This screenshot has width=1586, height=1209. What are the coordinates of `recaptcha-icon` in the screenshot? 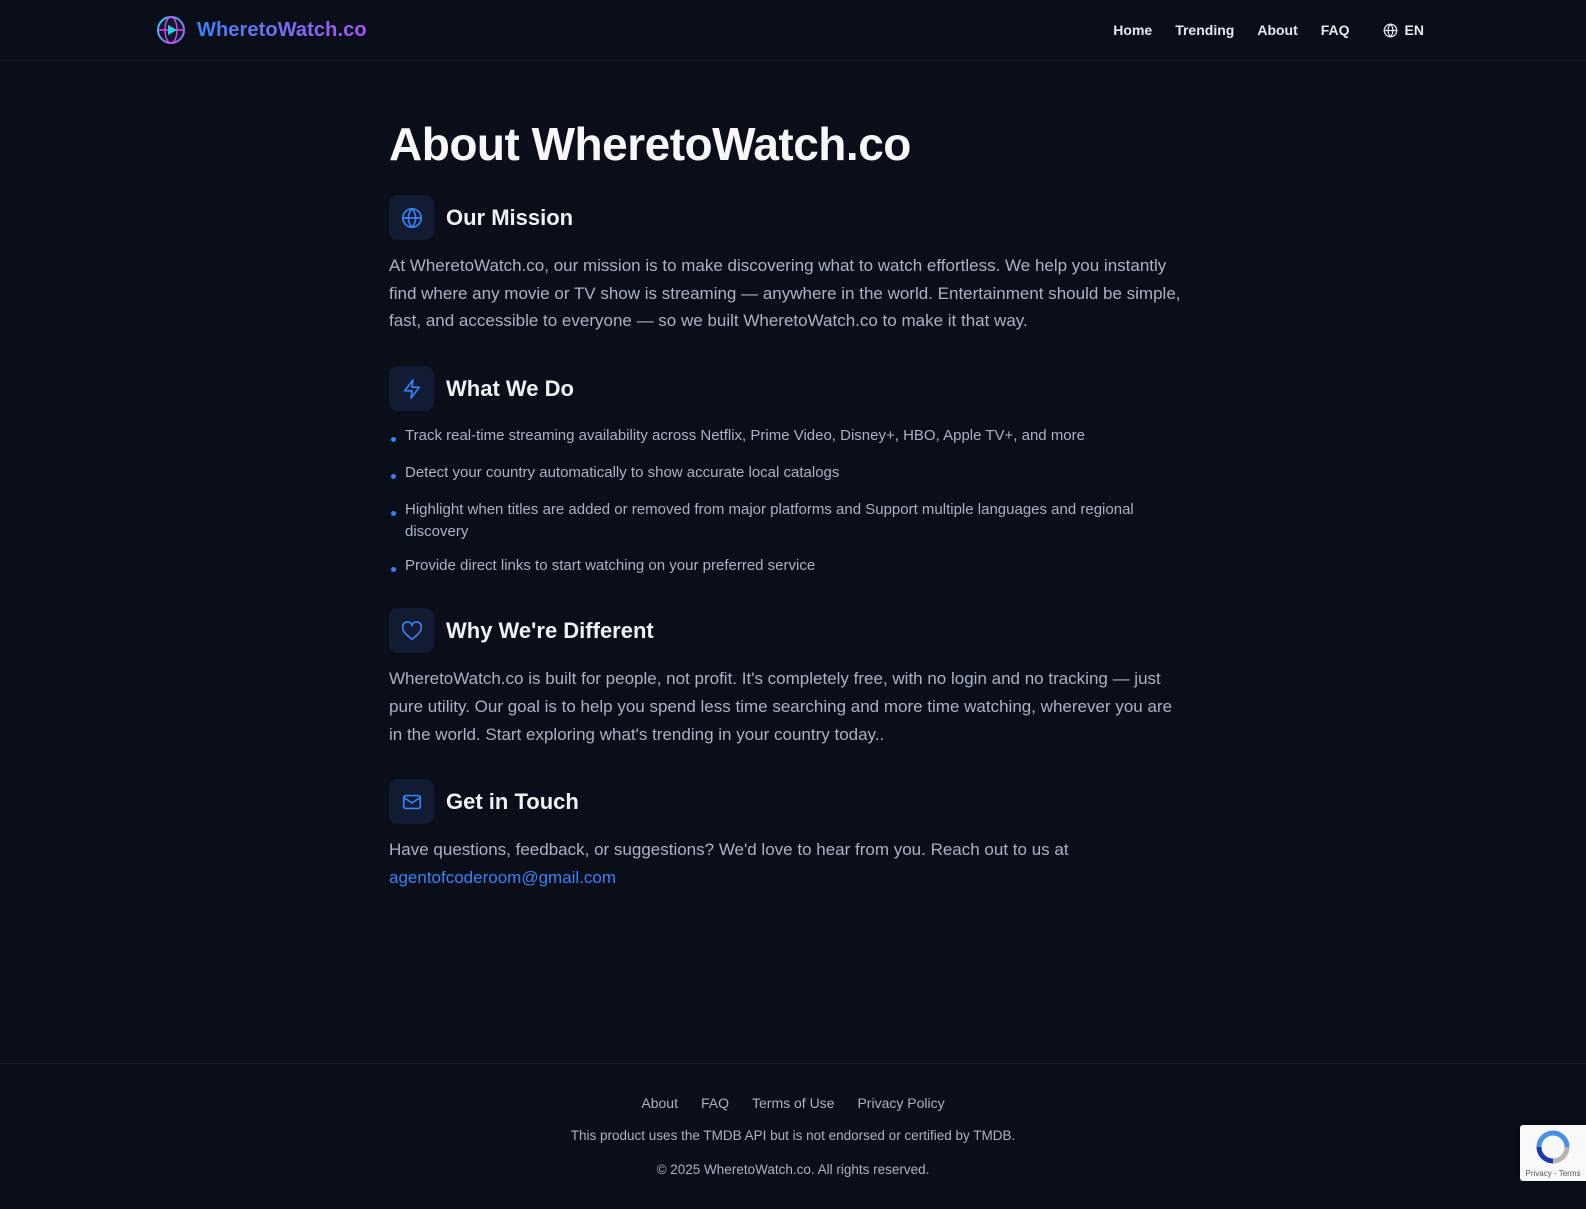 It's located at (1553, 1147).